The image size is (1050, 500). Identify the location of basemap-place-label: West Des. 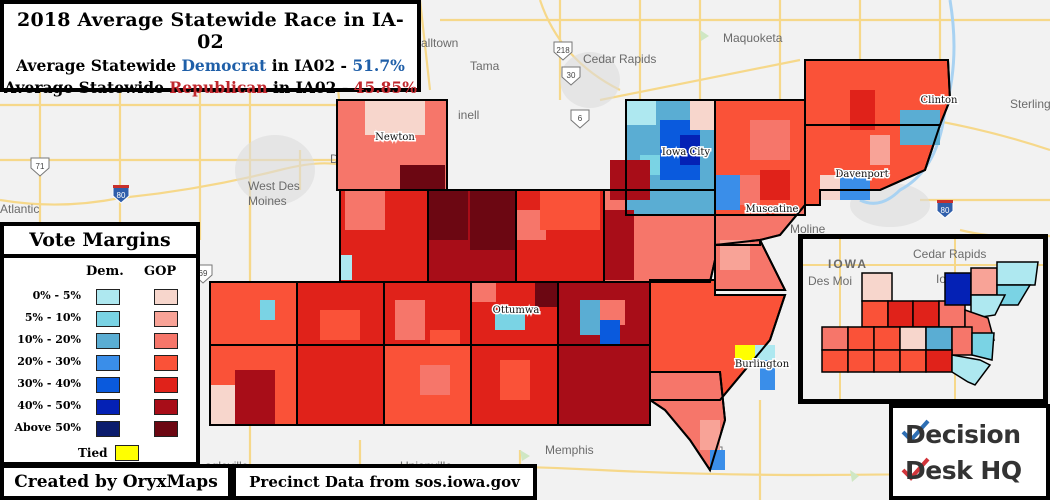
(274, 186).